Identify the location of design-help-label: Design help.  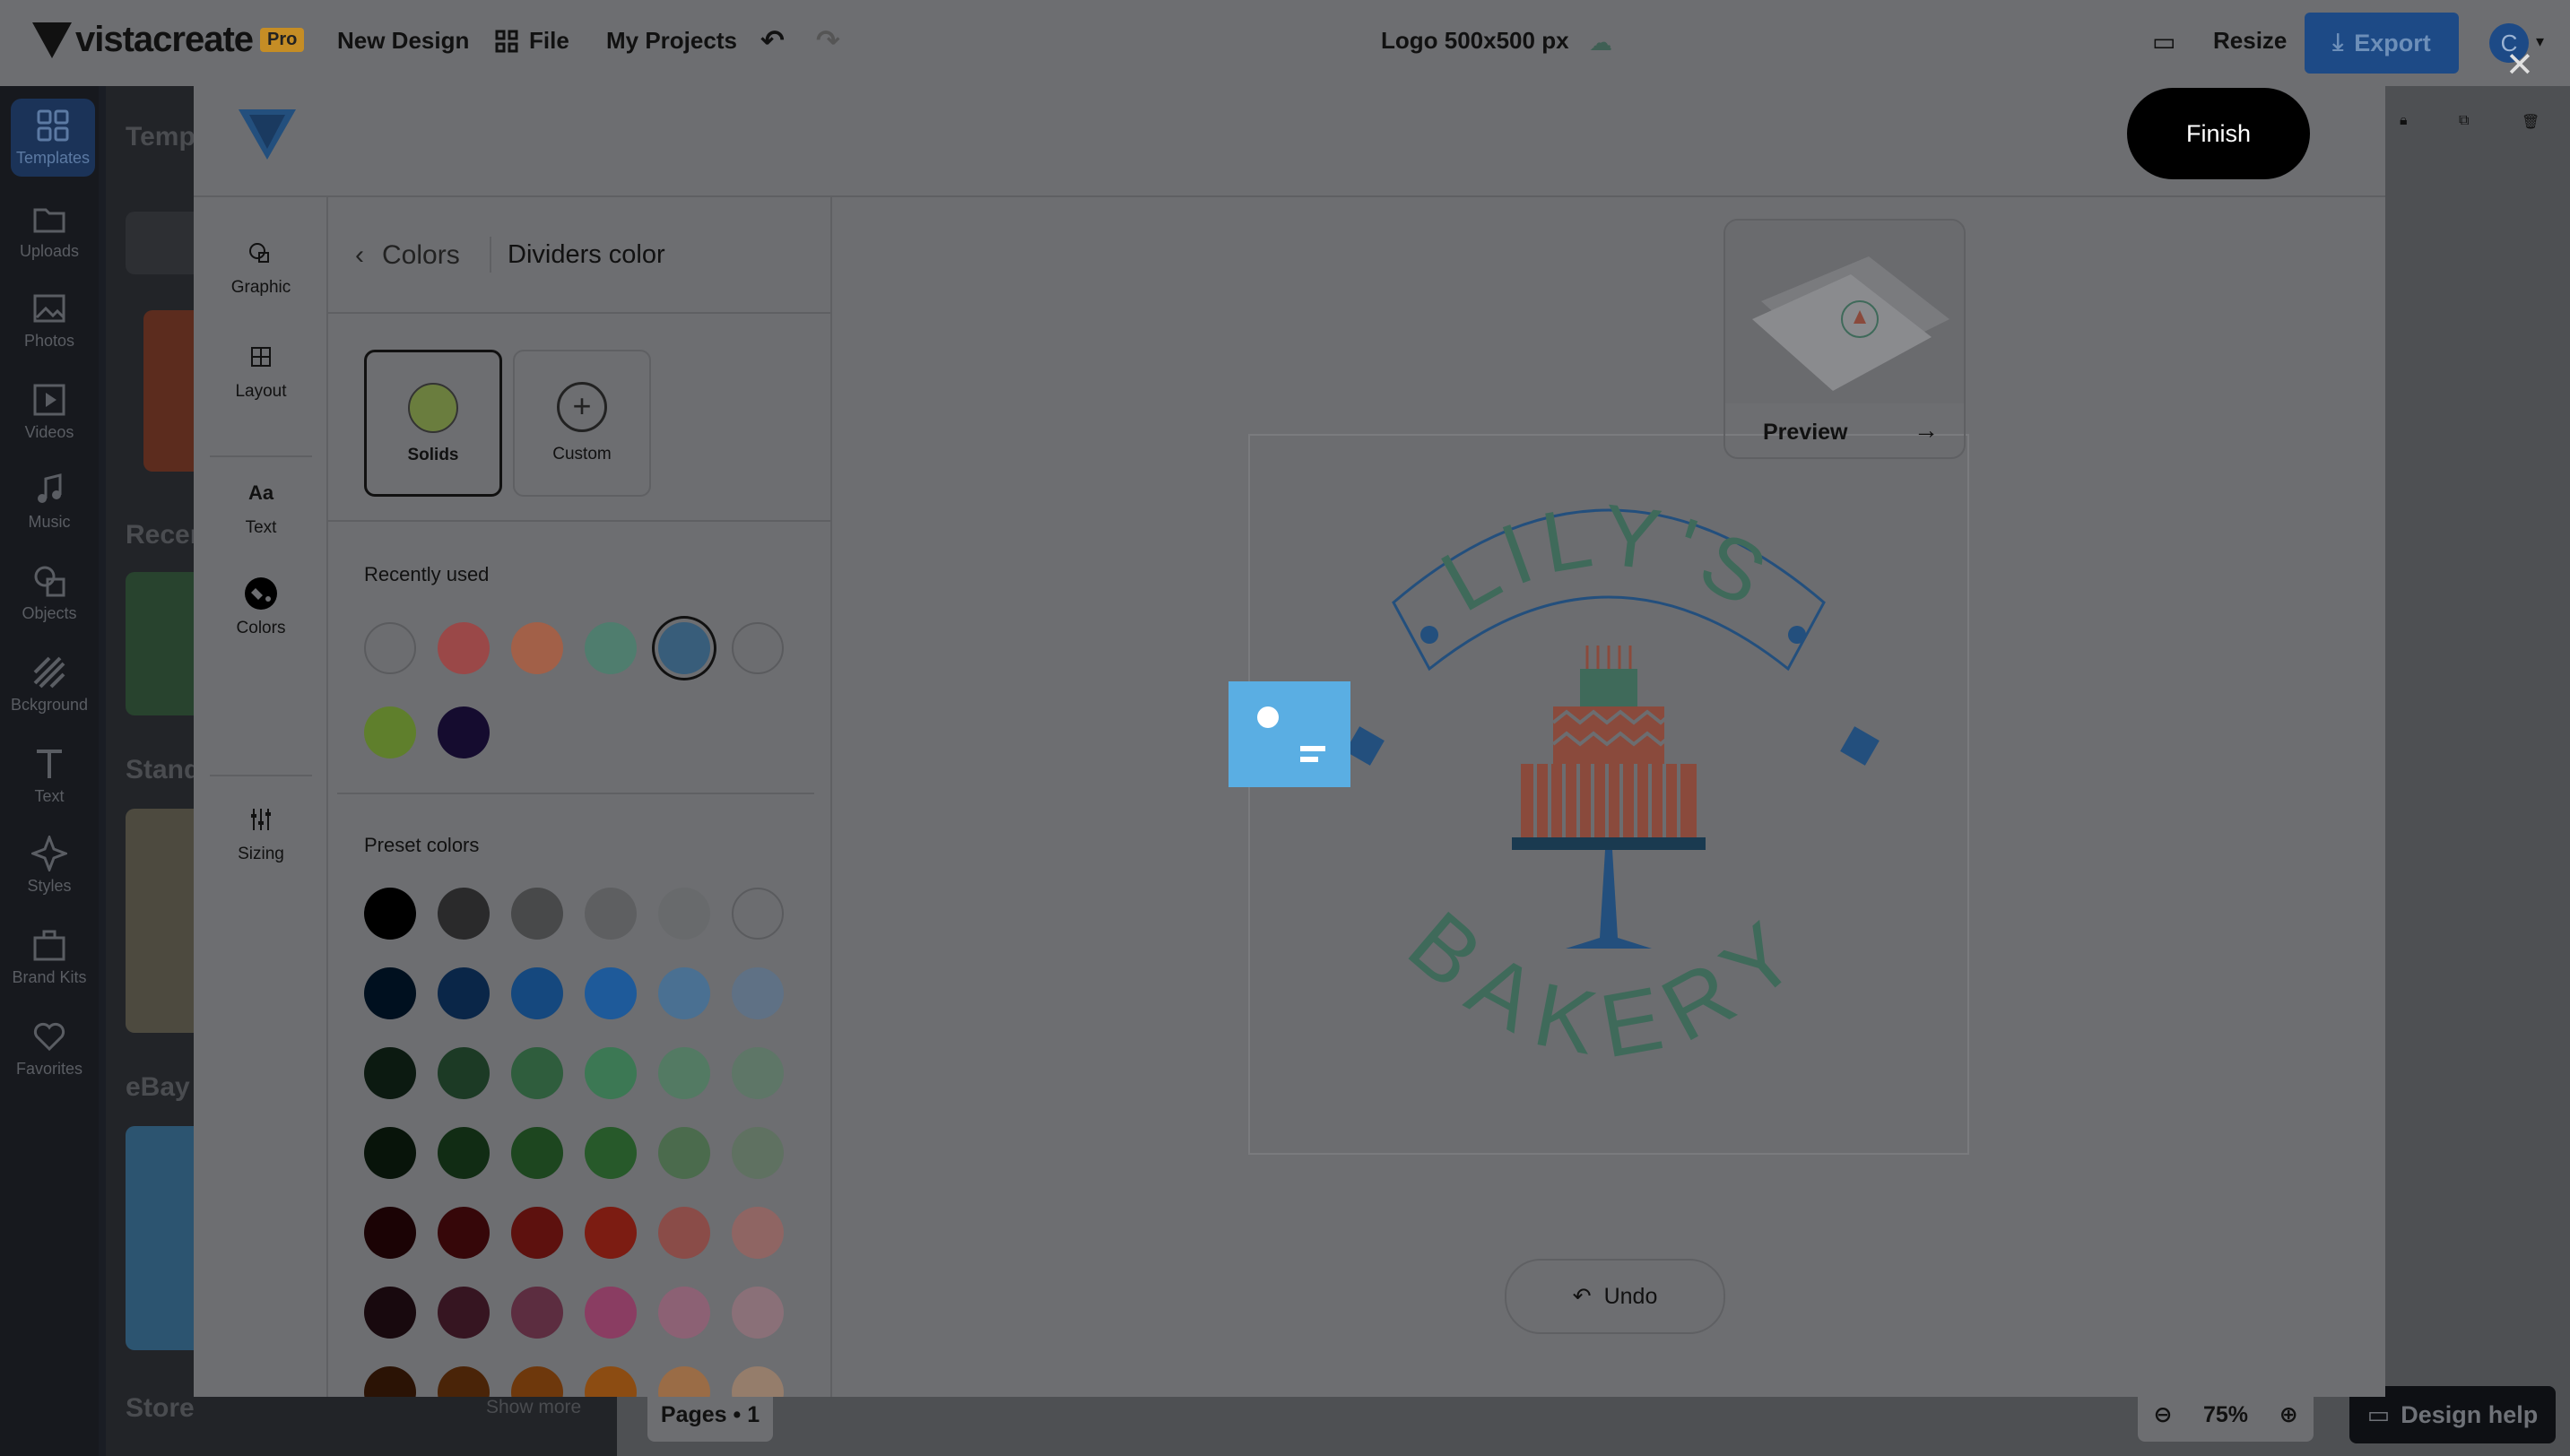
(2470, 1414).